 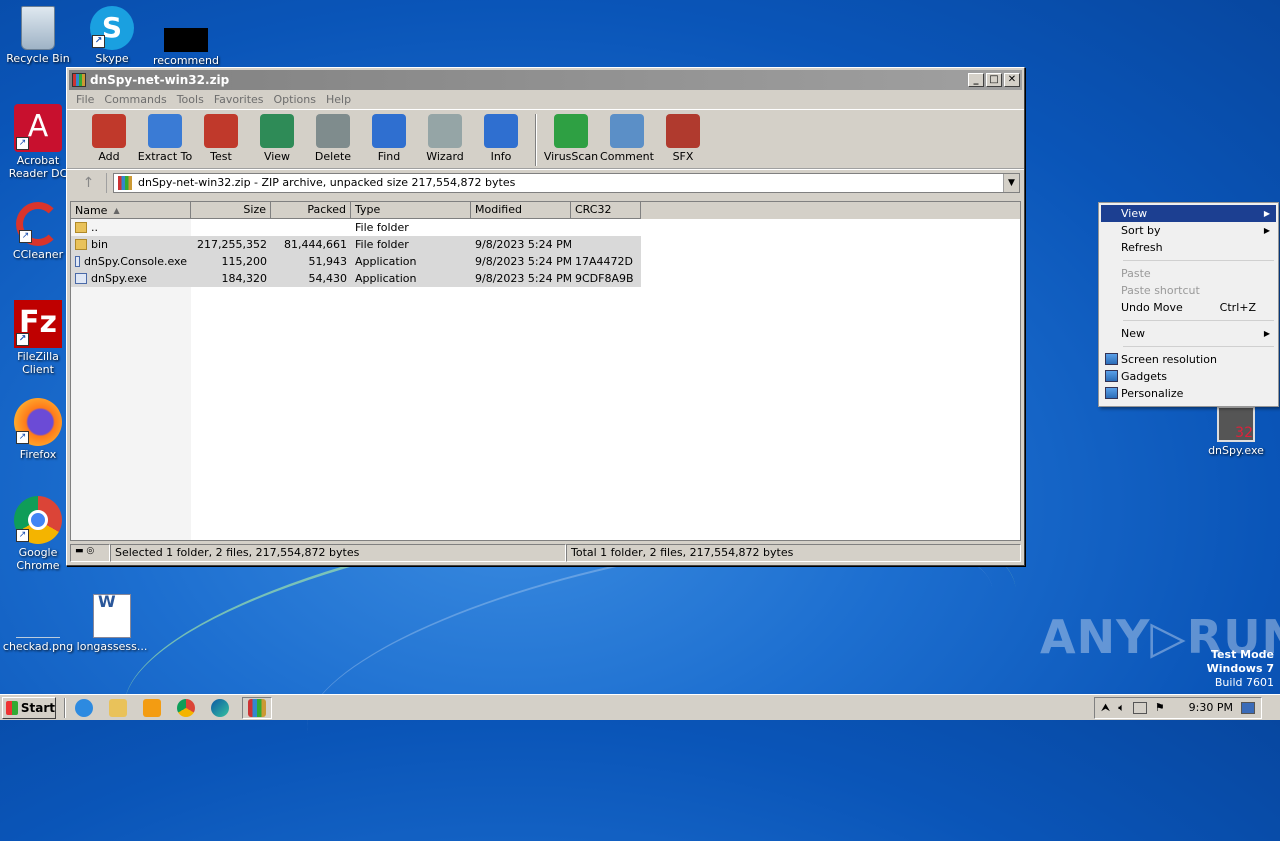 What do you see at coordinates (131, 227) in the screenshot?
I see `cell-name: ..` at bounding box center [131, 227].